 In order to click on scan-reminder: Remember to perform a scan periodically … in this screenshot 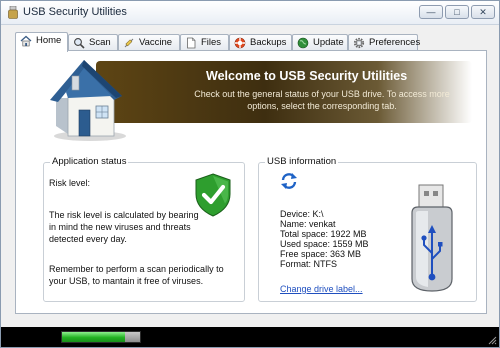, I will do `click(136, 275)`.